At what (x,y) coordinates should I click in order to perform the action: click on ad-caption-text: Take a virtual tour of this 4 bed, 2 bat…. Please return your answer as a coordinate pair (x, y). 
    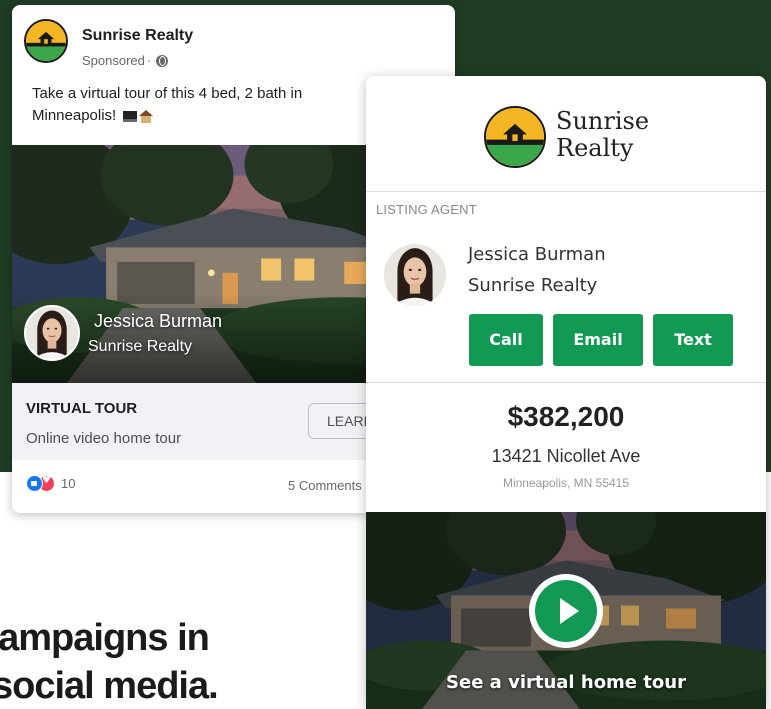
    Looking at the image, I should click on (167, 104).